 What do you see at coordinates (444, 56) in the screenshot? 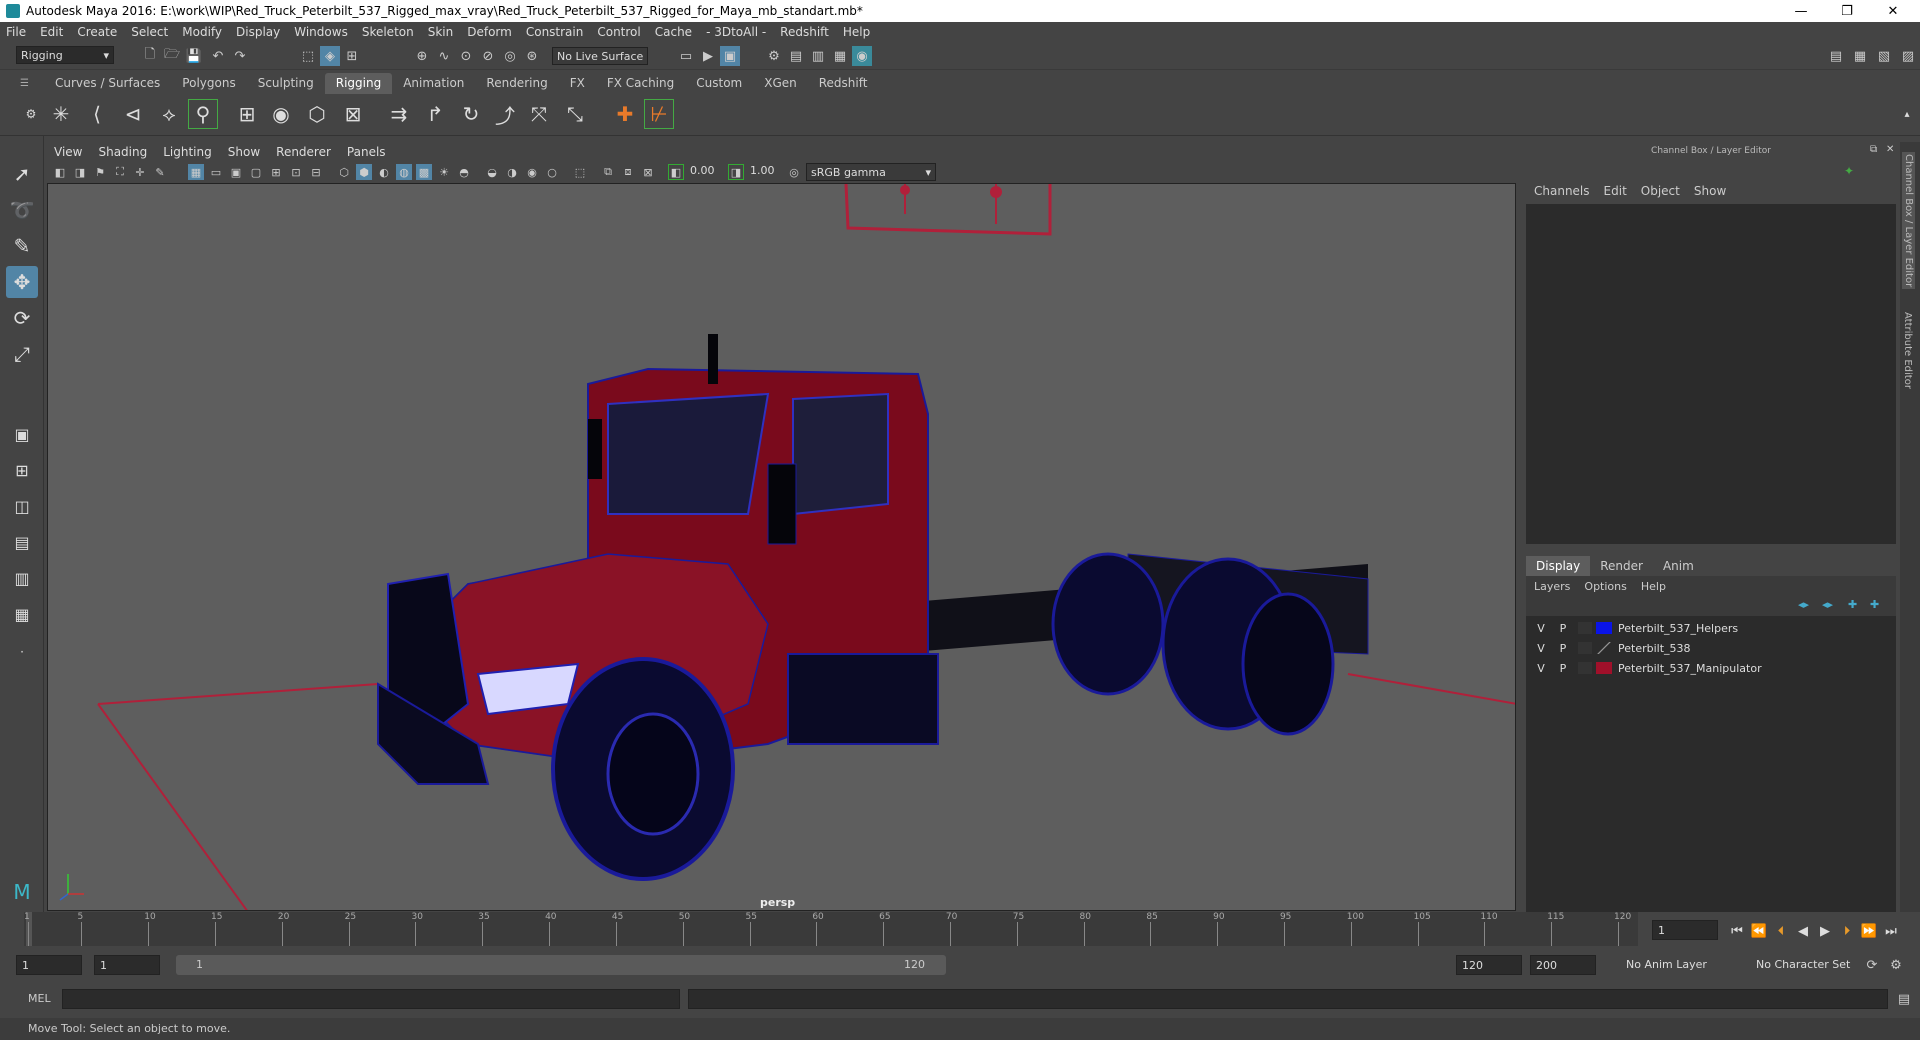
I see `snap-curve-icon: ∿` at bounding box center [444, 56].